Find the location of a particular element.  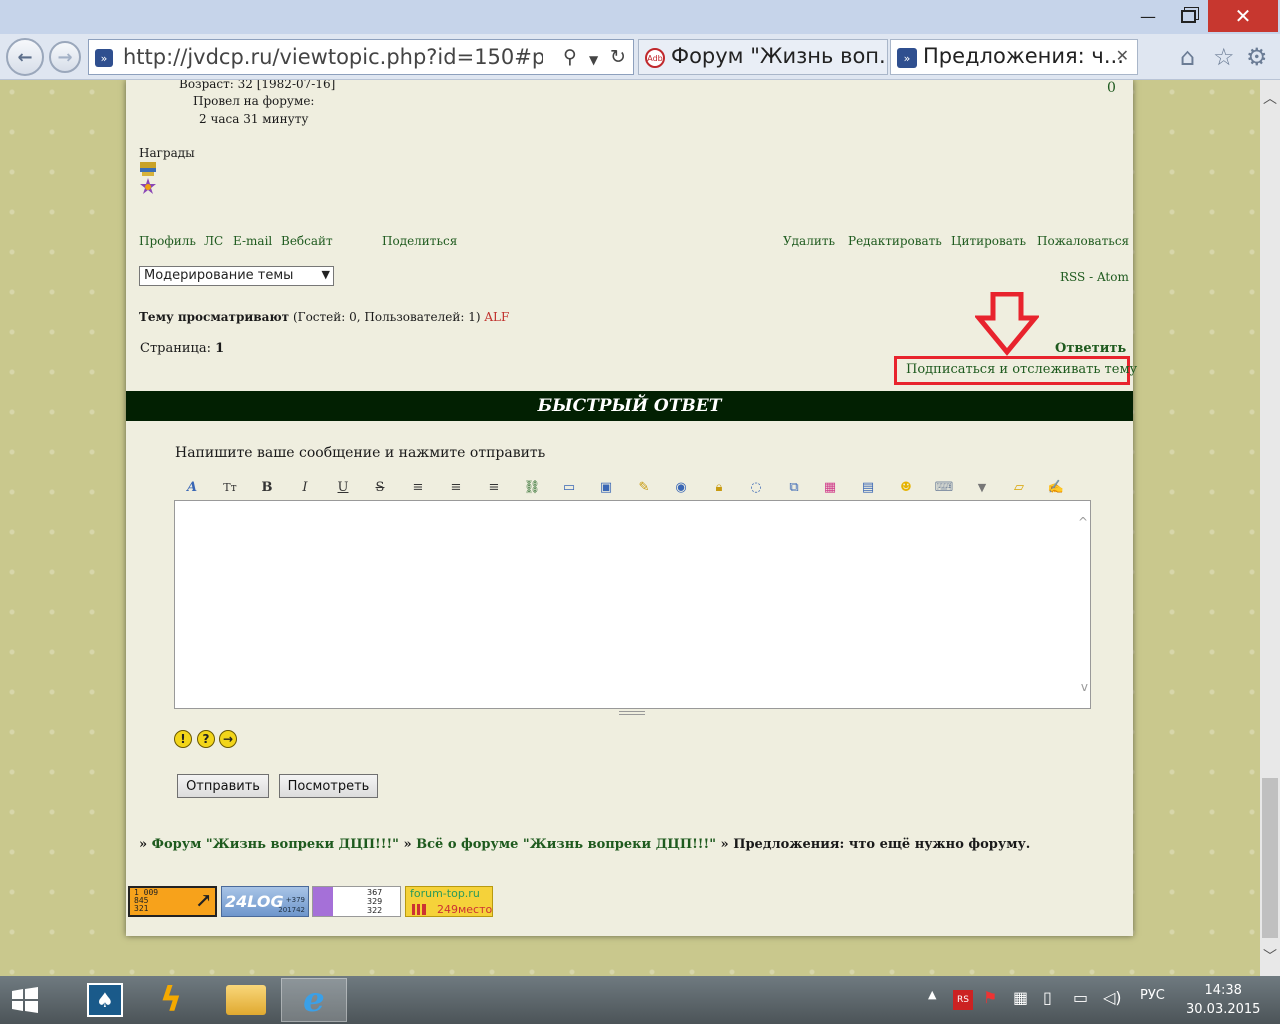

flag-tray-icon: ⚑ is located at coordinates (990, 997).